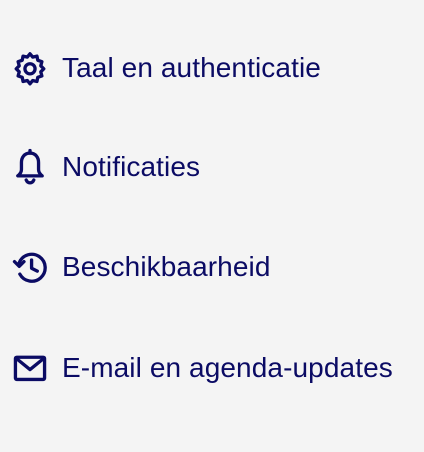  Describe the element at coordinates (131, 166) in the screenshot. I see `menu-item-label: Notificaties` at that location.